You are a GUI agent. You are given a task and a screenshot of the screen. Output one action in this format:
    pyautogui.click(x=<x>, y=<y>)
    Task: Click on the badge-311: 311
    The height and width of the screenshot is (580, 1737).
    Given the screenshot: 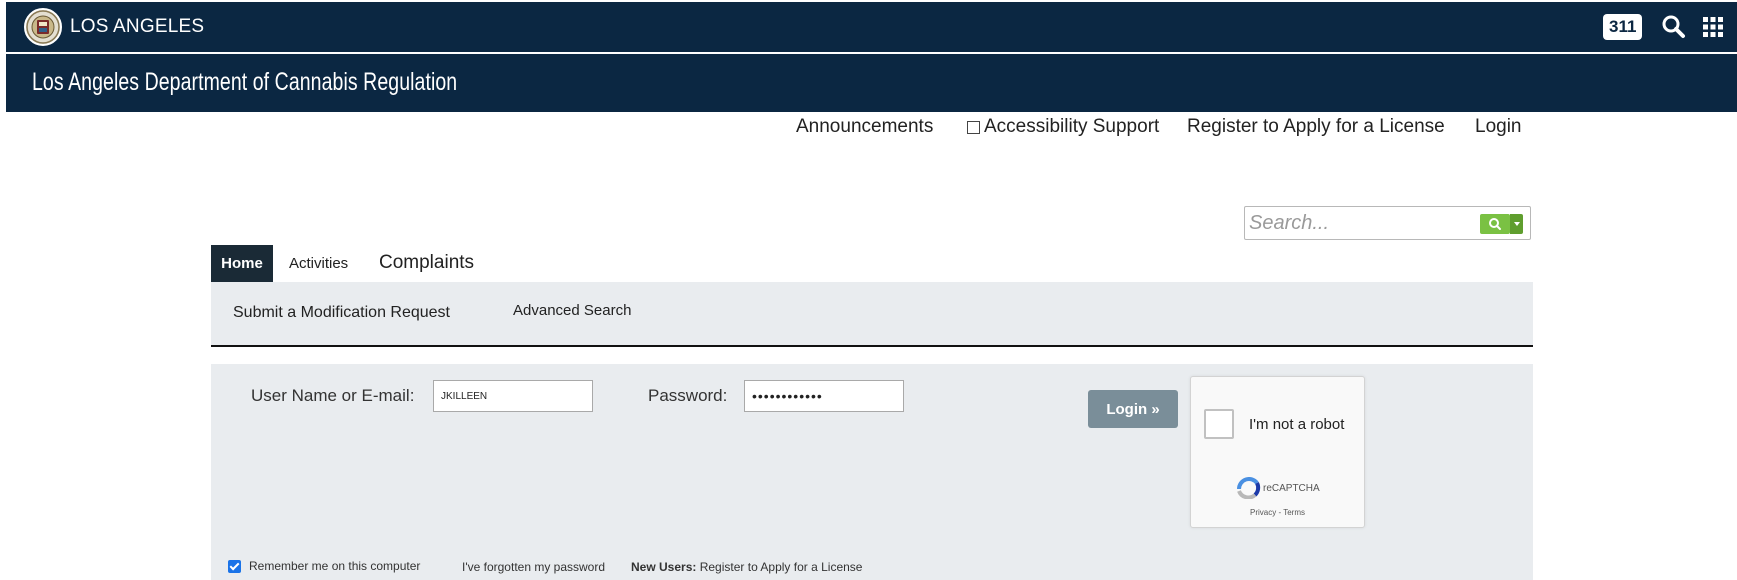 What is the action you would take?
    pyautogui.click(x=1623, y=27)
    